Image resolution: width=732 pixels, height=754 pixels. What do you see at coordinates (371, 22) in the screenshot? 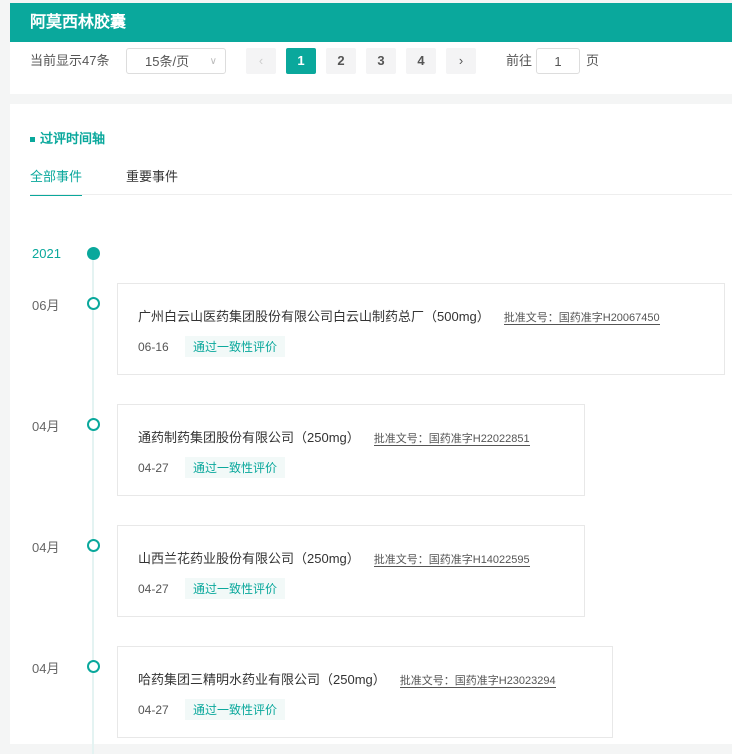
I see `page-title: 阿莫西林胶囊` at bounding box center [371, 22].